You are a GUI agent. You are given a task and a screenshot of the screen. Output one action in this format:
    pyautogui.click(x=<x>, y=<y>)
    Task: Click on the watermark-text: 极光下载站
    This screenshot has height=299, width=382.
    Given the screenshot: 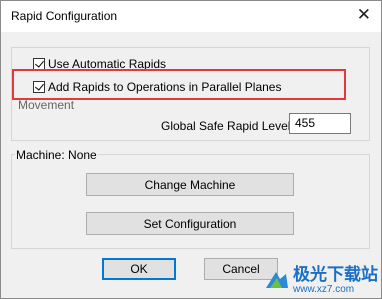 What is the action you would take?
    pyautogui.click(x=335, y=274)
    